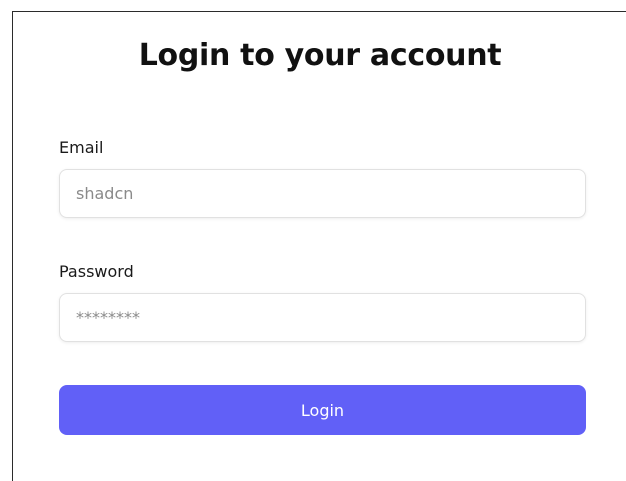 The image size is (626, 481). I want to click on email-field, so click(322, 193).